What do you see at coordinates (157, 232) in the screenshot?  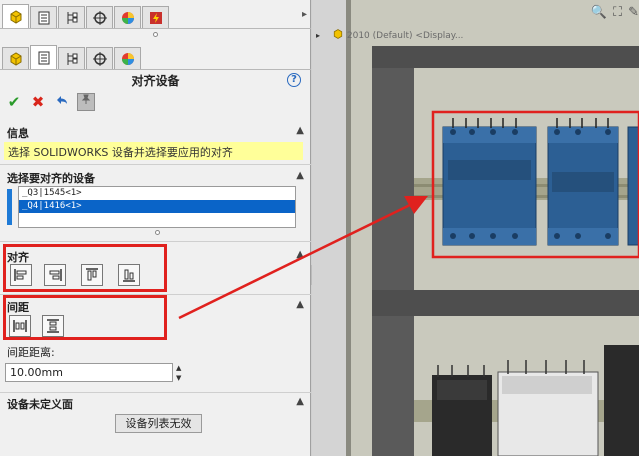 I see `listbox-resize-handle` at bounding box center [157, 232].